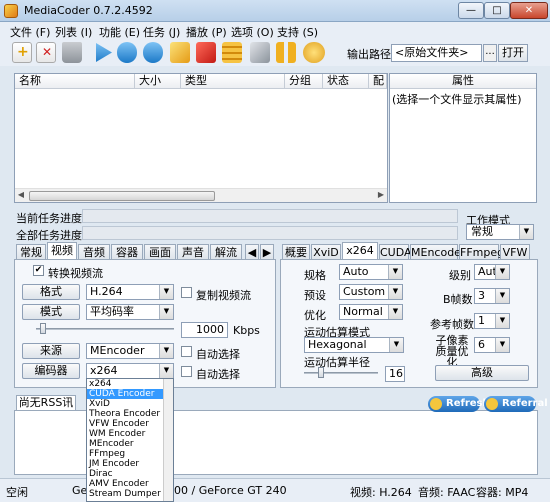  What do you see at coordinates (252, 32) in the screenshot?
I see `menu-options: 选项 (O)` at bounding box center [252, 32].